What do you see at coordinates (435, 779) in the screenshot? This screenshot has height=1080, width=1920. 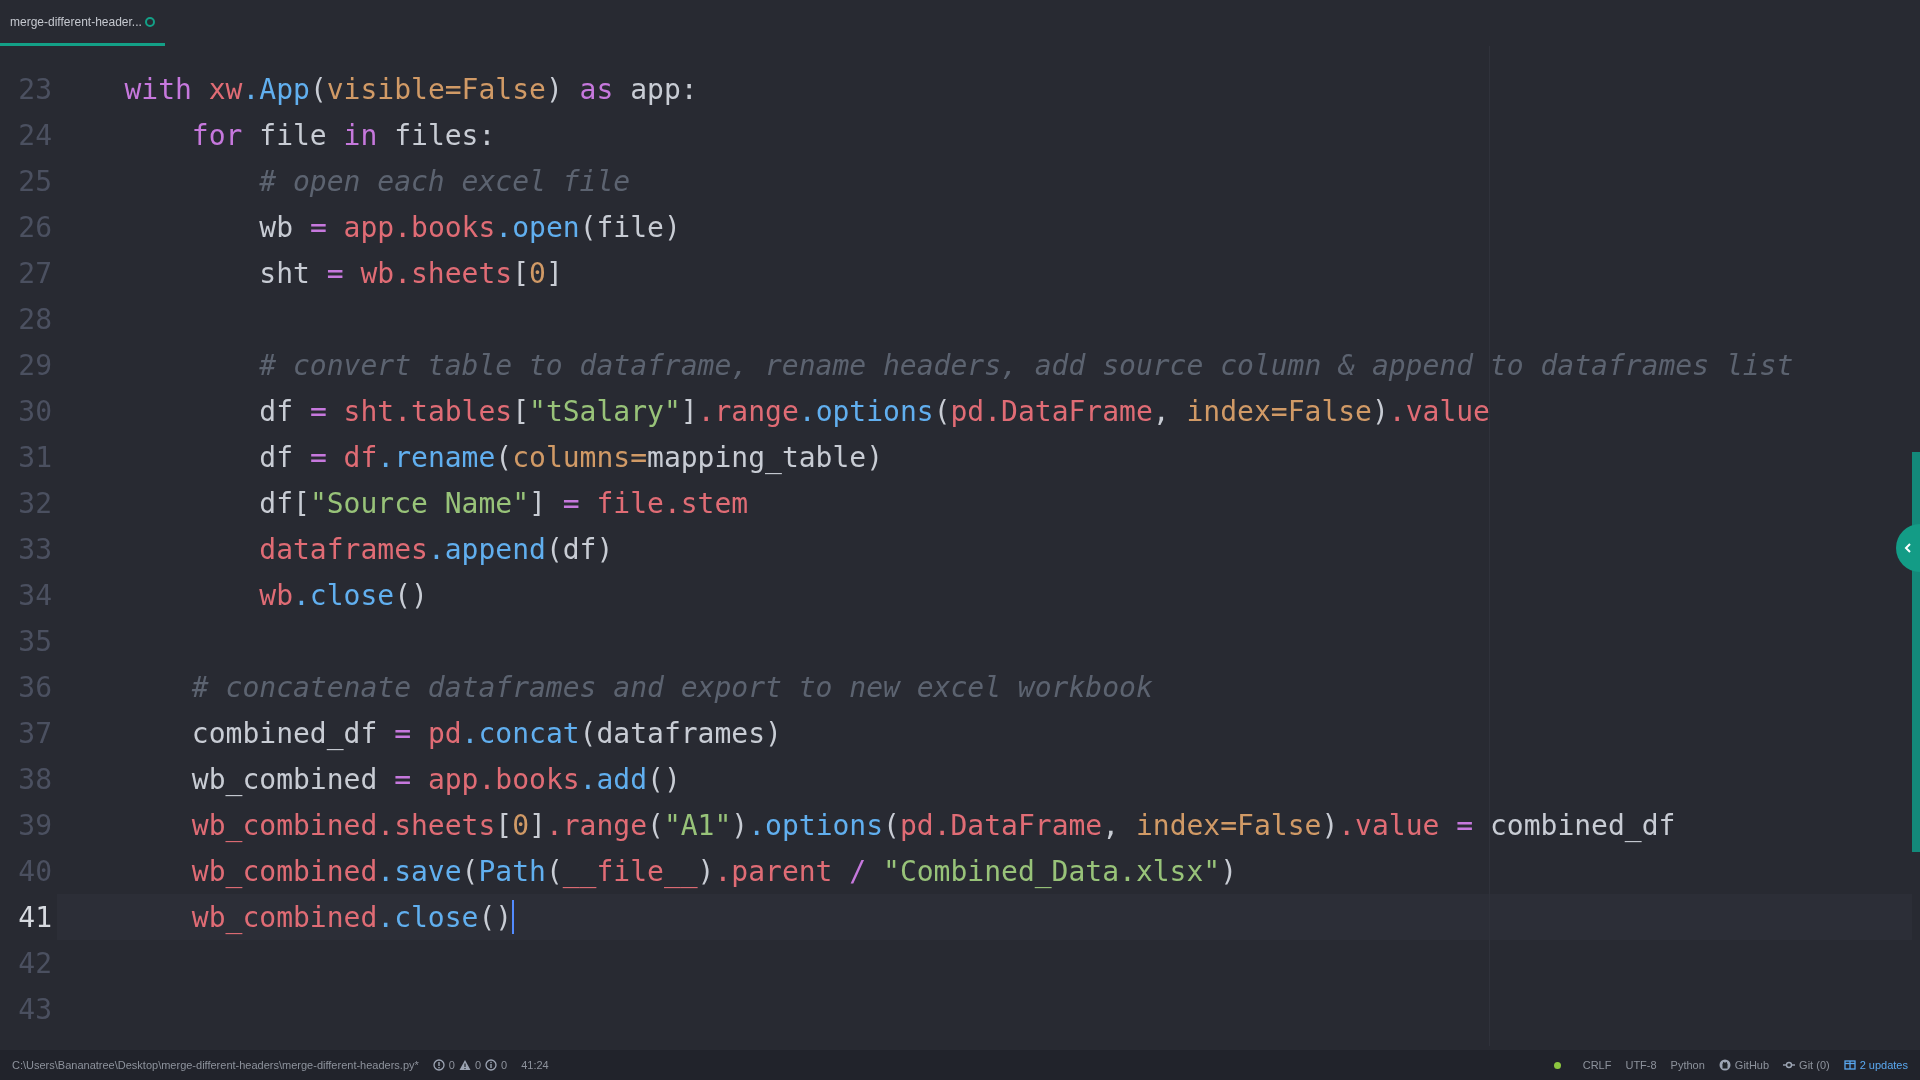 I see `code-line: wb_combined = app.books.add()` at bounding box center [435, 779].